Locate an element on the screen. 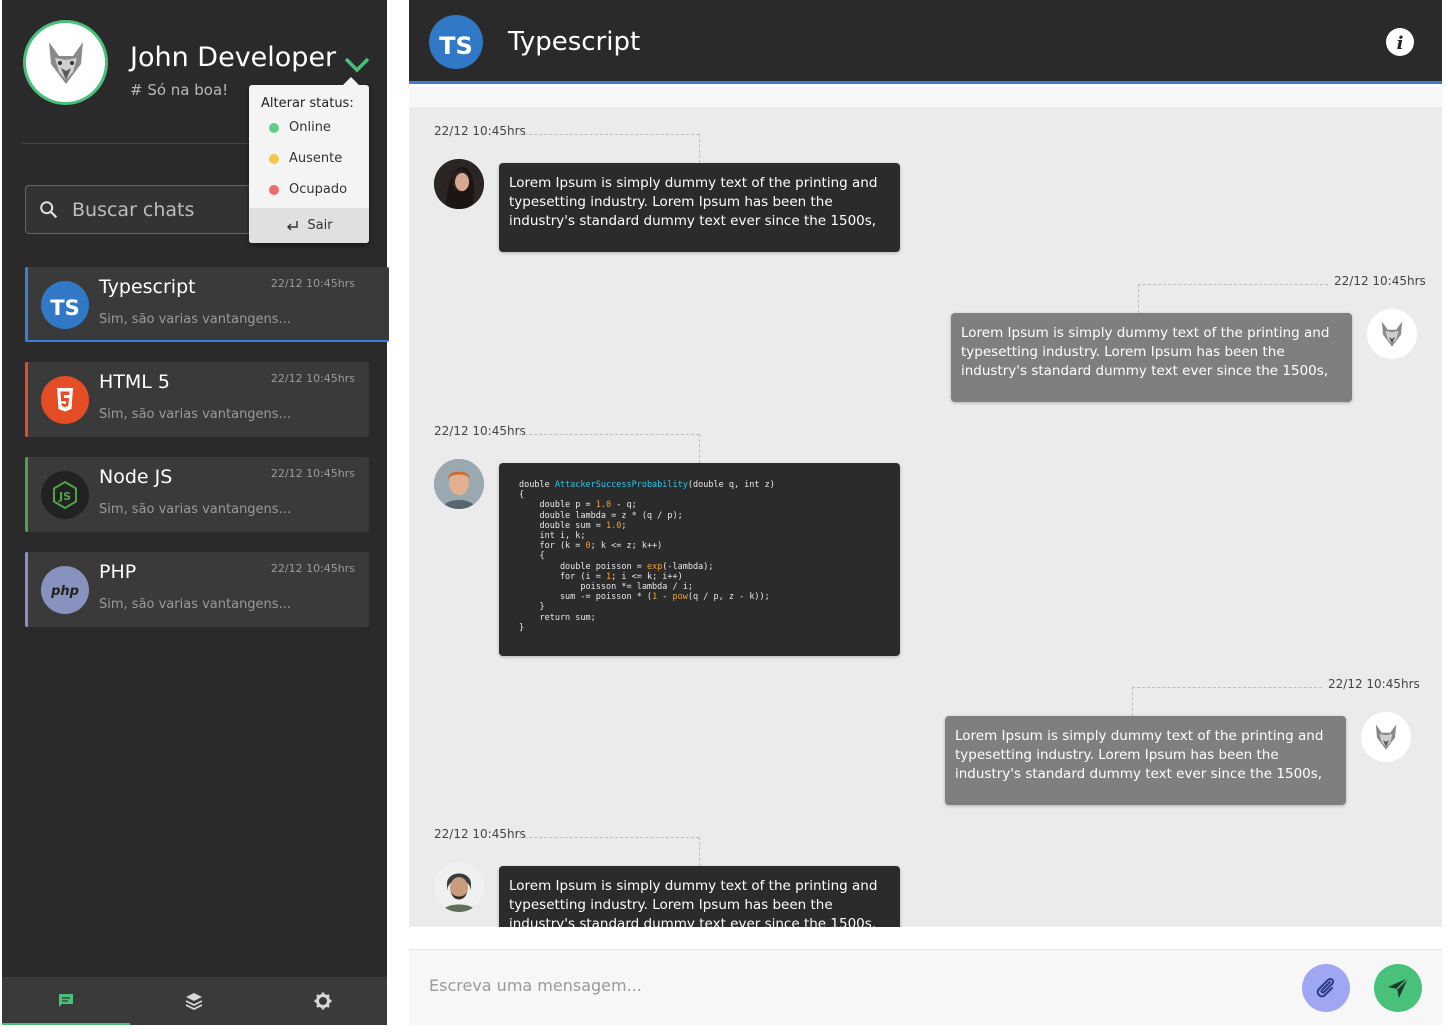 The width and height of the screenshot is (1448, 1032). svg-text: i is located at coordinates (1400, 43).